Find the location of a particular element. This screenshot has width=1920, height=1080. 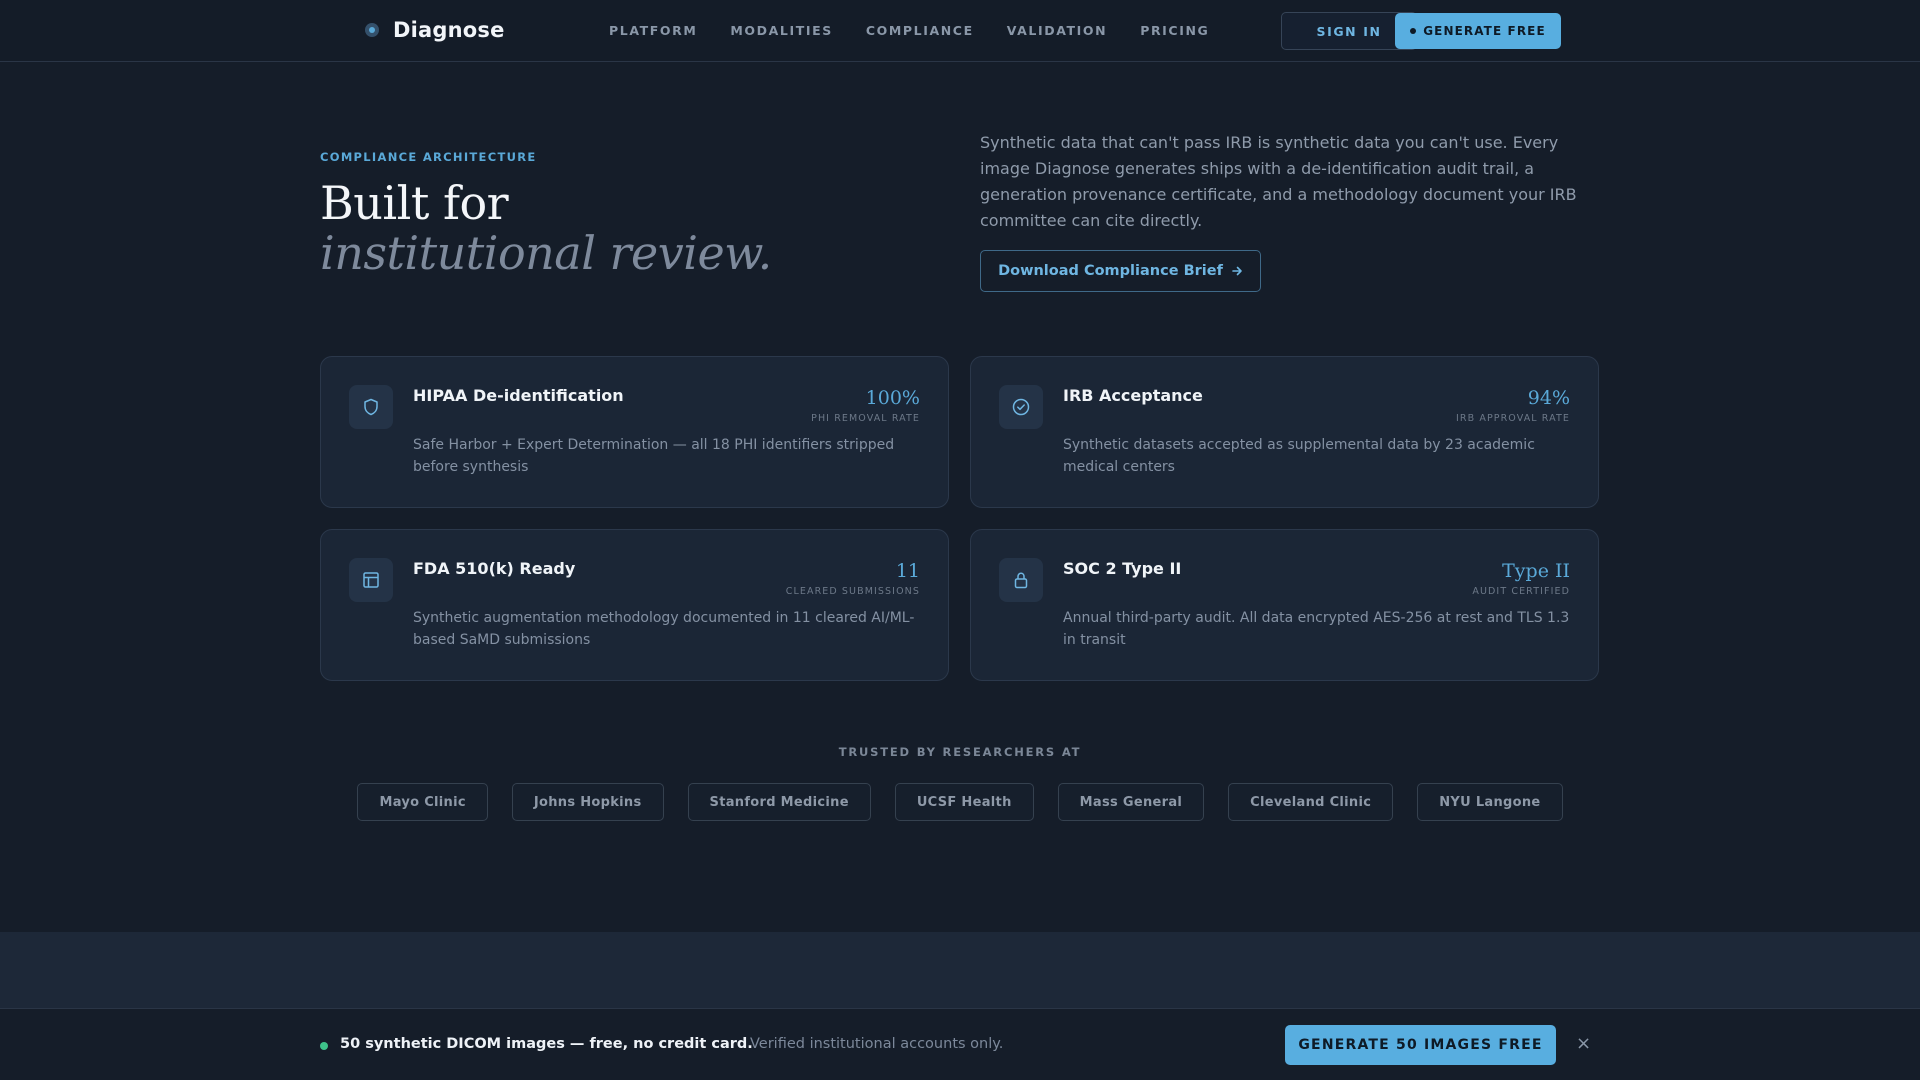

metric-label: AUDIT CERTIFIED is located at coordinates (1521, 591).